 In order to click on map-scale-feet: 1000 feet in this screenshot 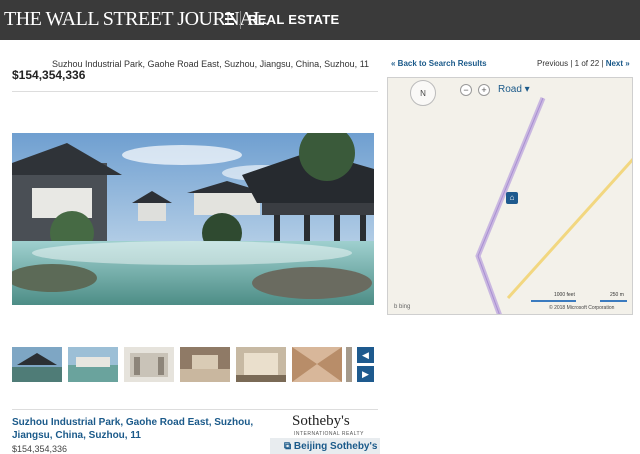, I will do `click(564, 295)`.